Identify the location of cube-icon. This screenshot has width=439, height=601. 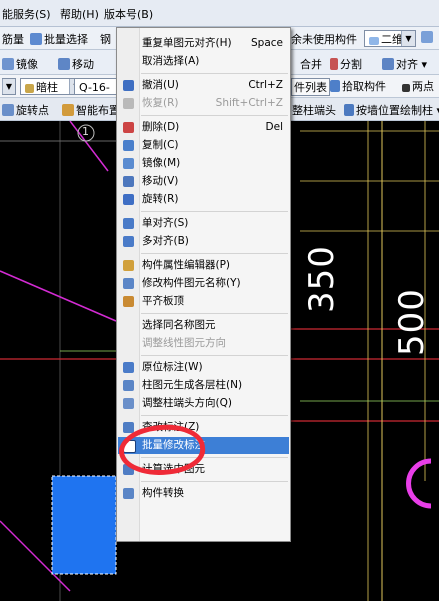
(427, 37).